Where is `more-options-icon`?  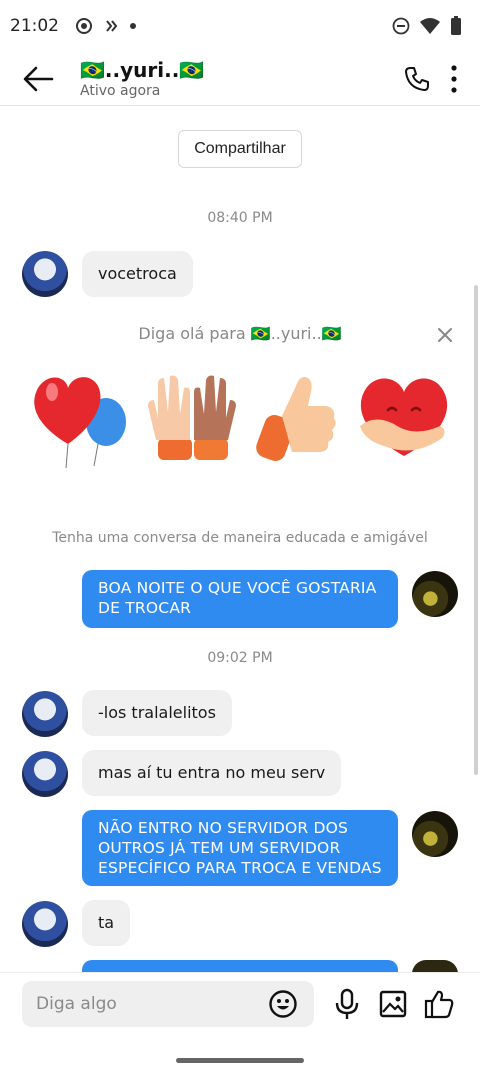
more-options-icon is located at coordinates (454, 78).